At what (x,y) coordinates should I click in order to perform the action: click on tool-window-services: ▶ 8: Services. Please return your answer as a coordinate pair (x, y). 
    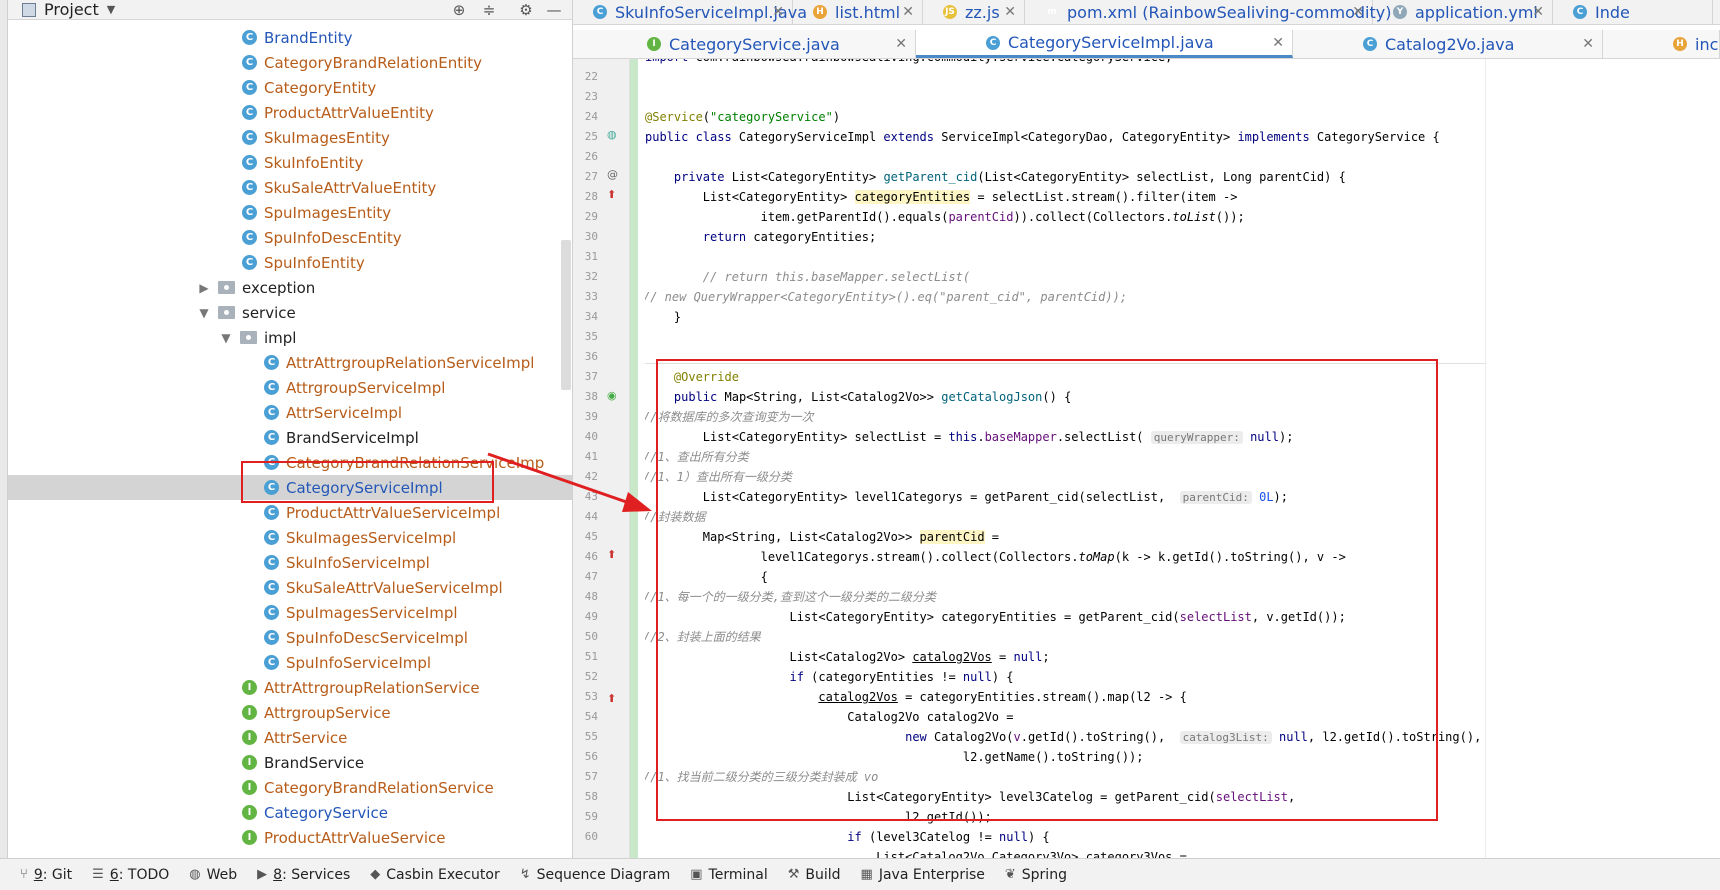
    Looking at the image, I should click on (303, 875).